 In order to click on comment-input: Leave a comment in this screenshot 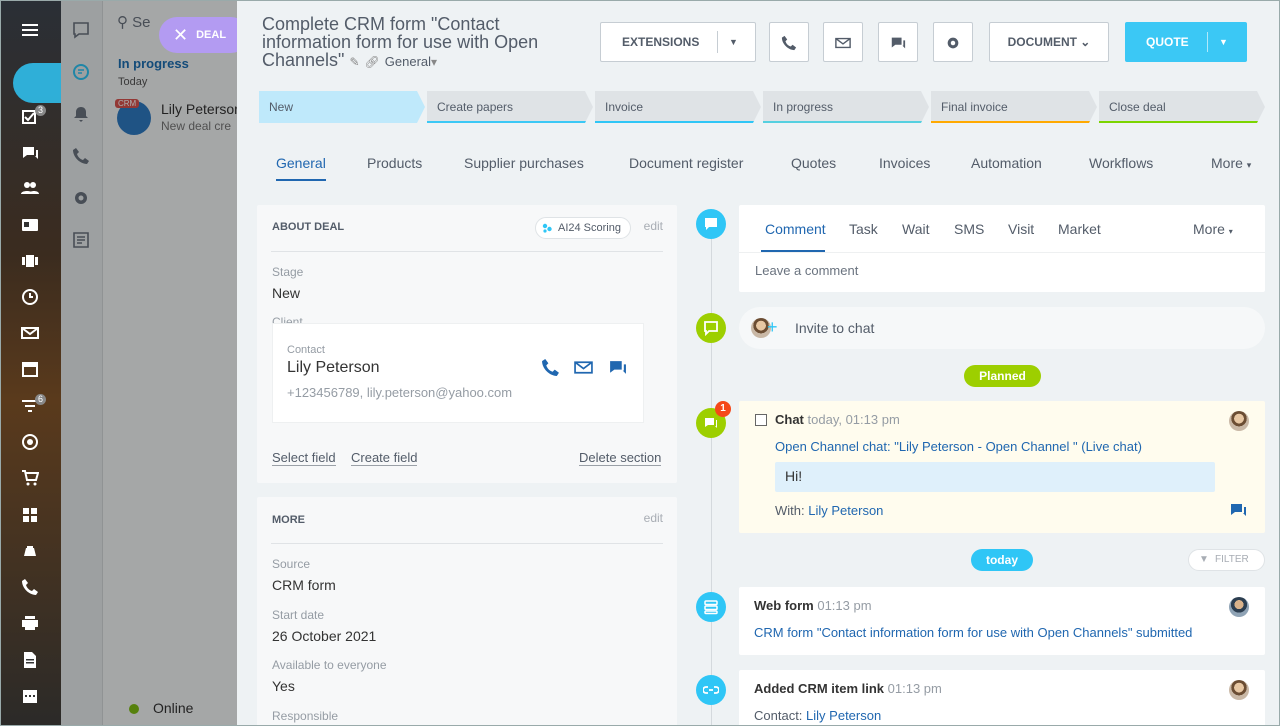, I will do `click(806, 270)`.